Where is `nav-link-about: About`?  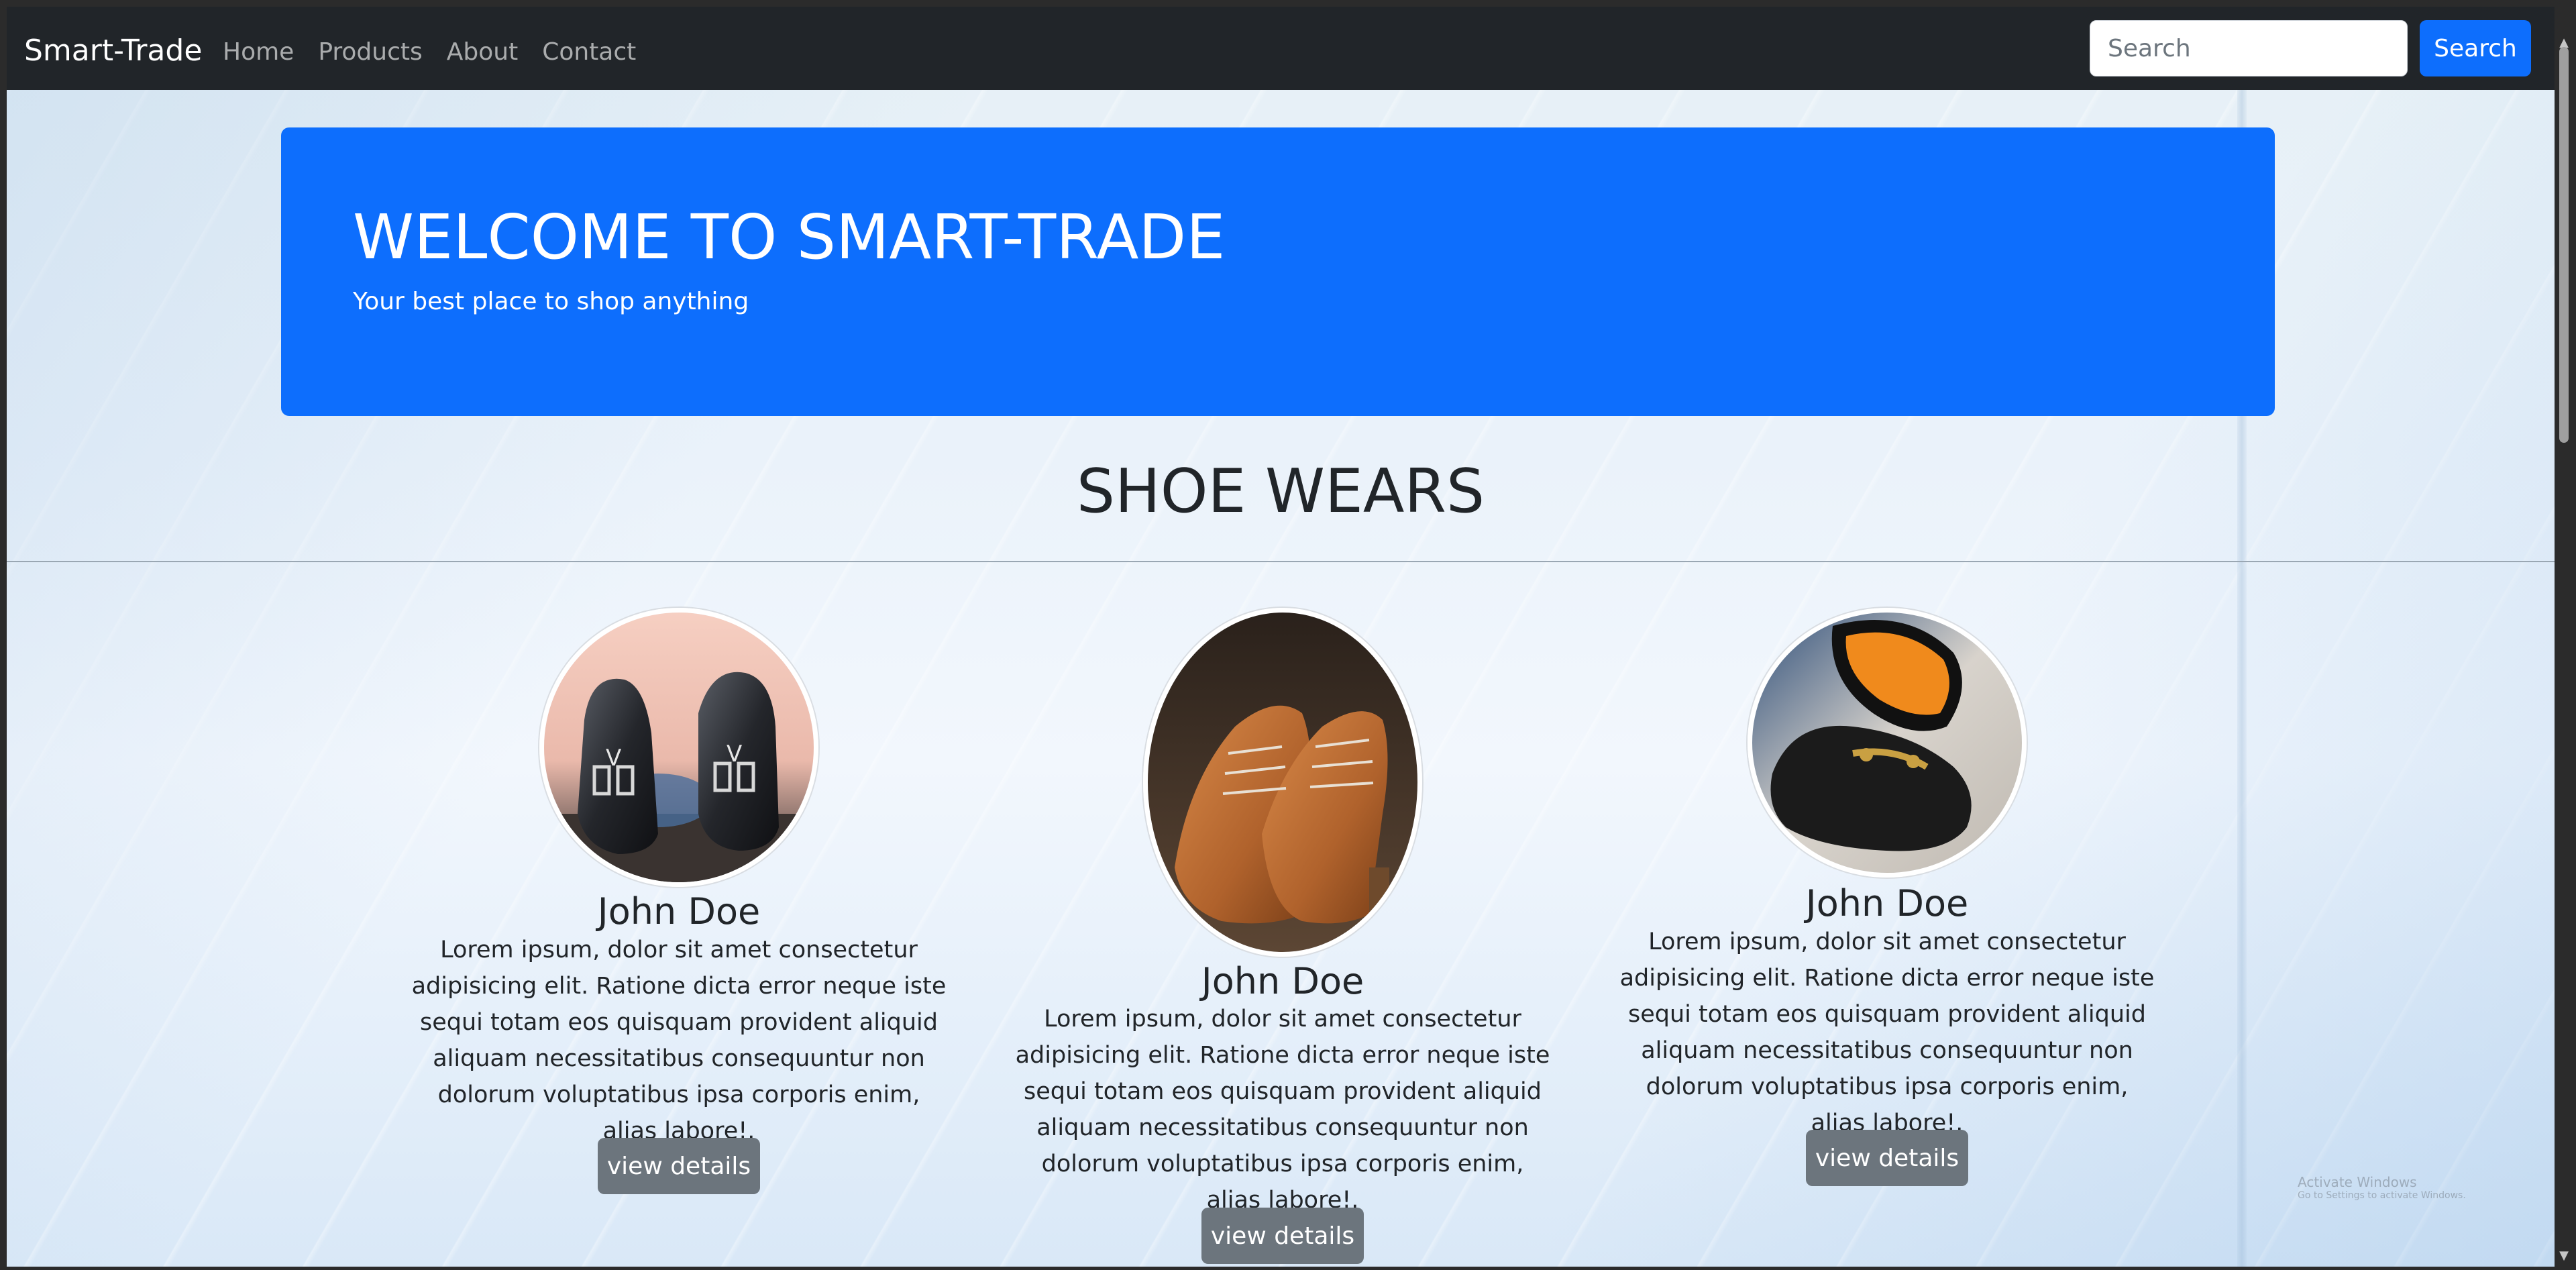 nav-link-about: About is located at coordinates (482, 52).